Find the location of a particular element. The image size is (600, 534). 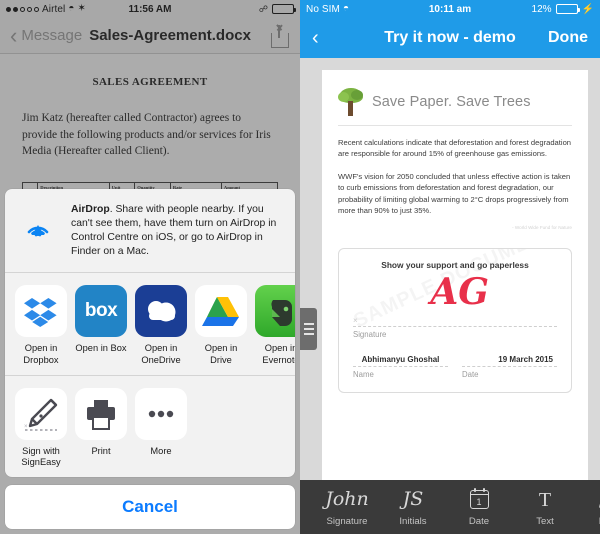

action-more: More is located at coordinates (161, 427).